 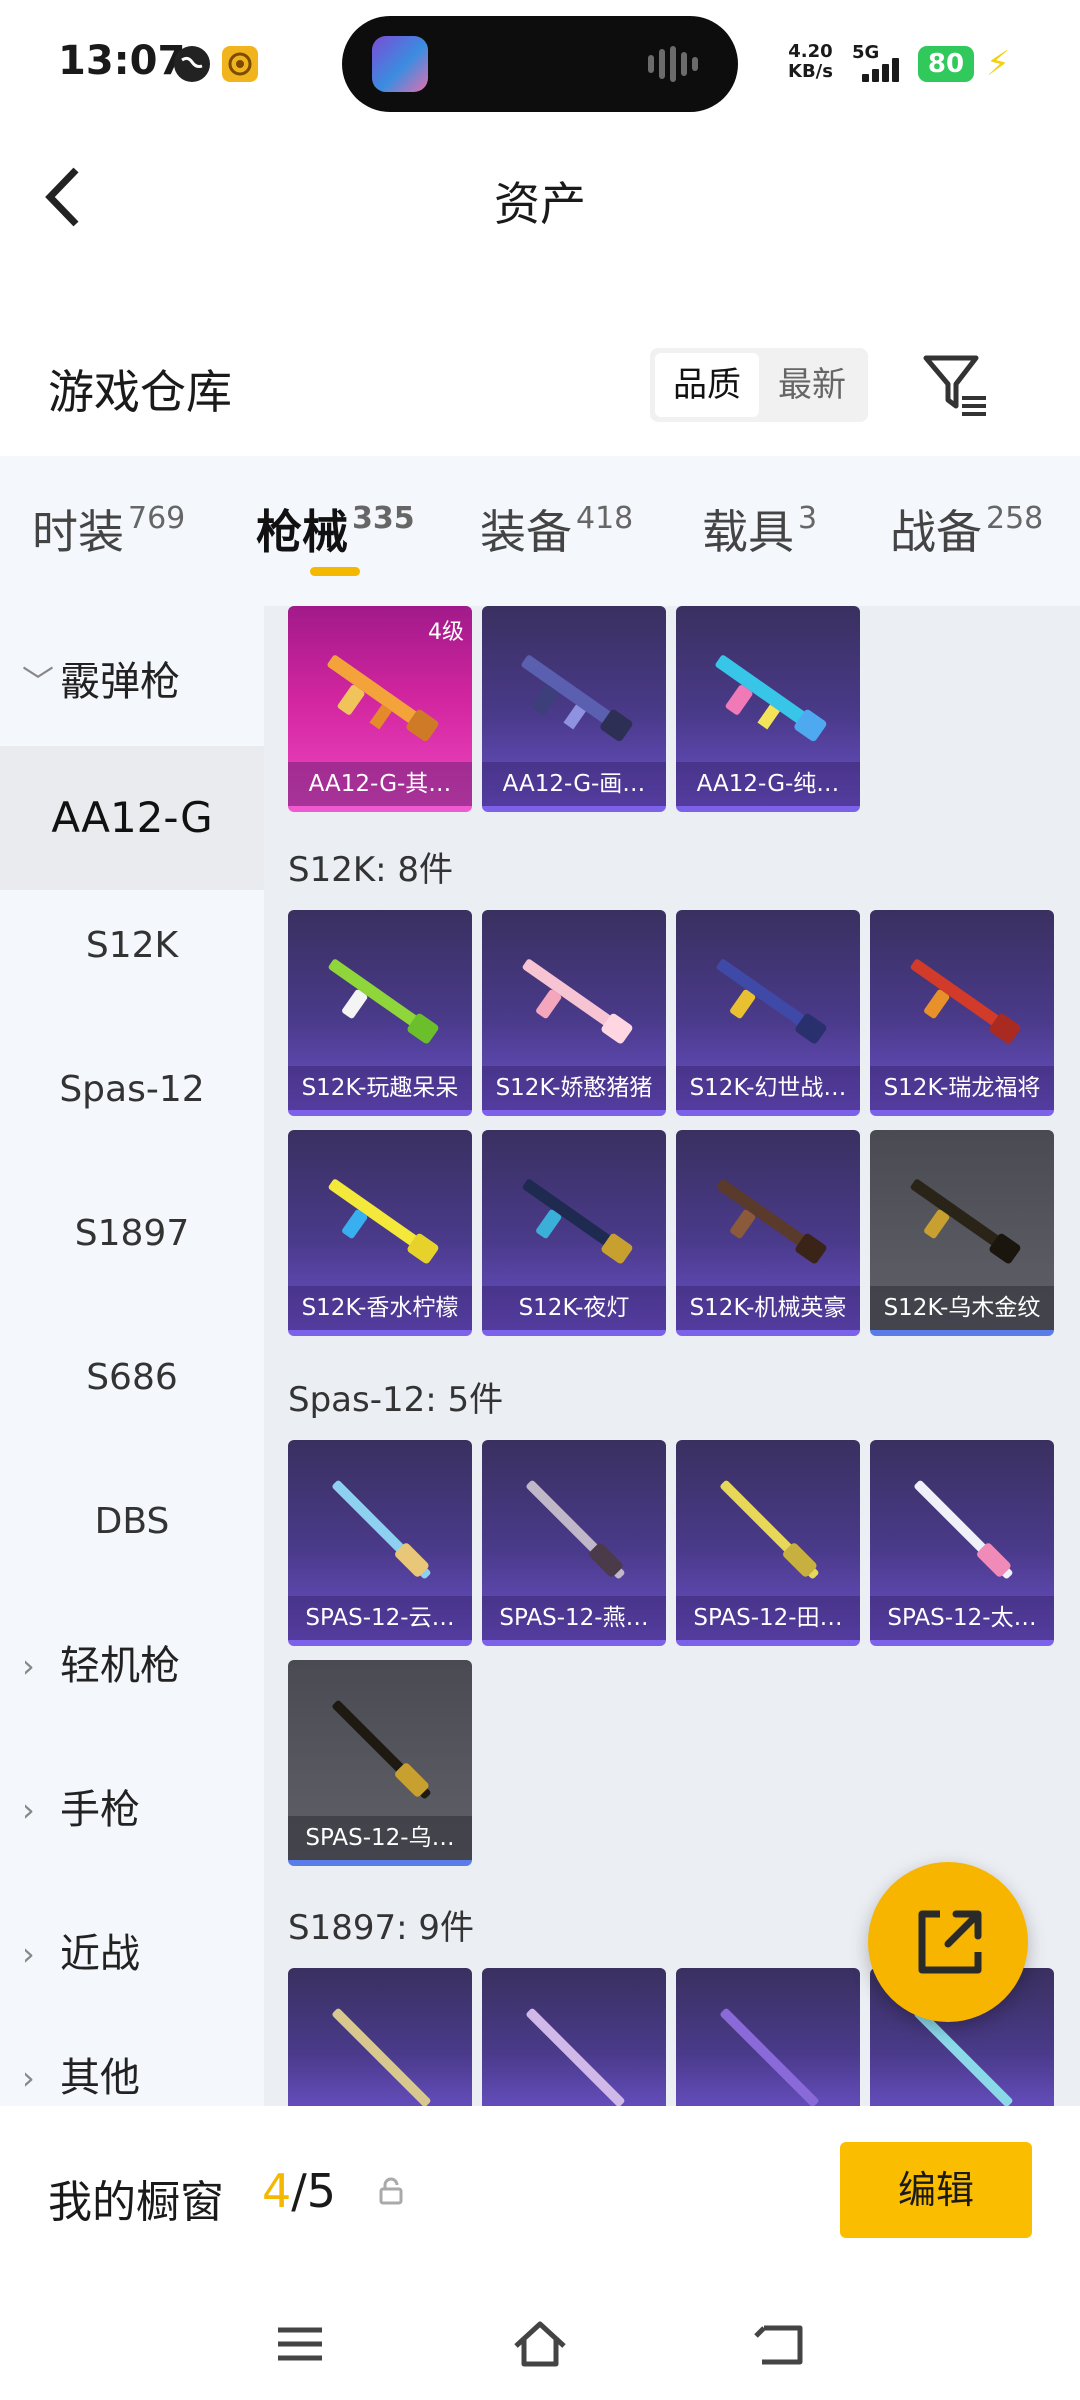 What do you see at coordinates (936, 2190) in the screenshot?
I see `edit-button: 编辑` at bounding box center [936, 2190].